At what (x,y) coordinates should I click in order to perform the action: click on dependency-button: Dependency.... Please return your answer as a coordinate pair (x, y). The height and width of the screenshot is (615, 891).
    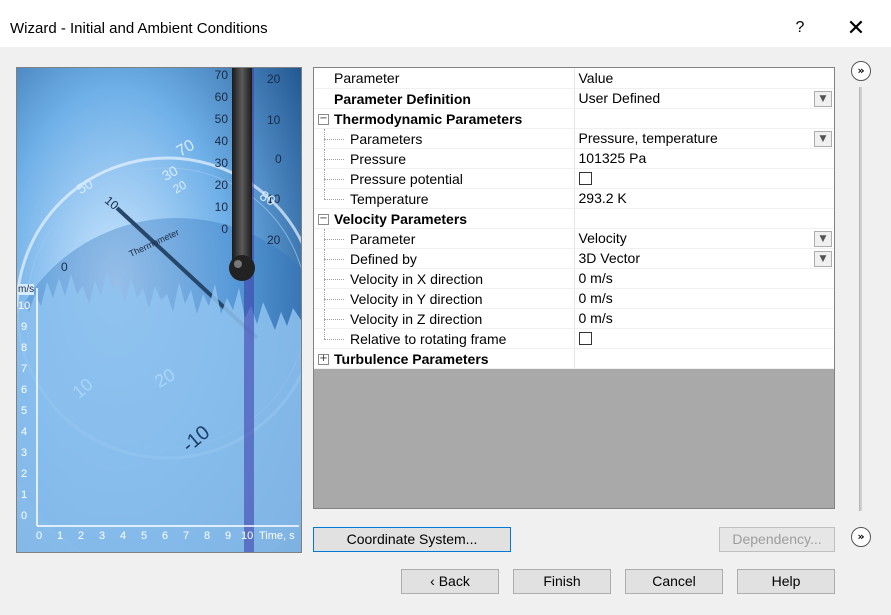
    Looking at the image, I should click on (777, 539).